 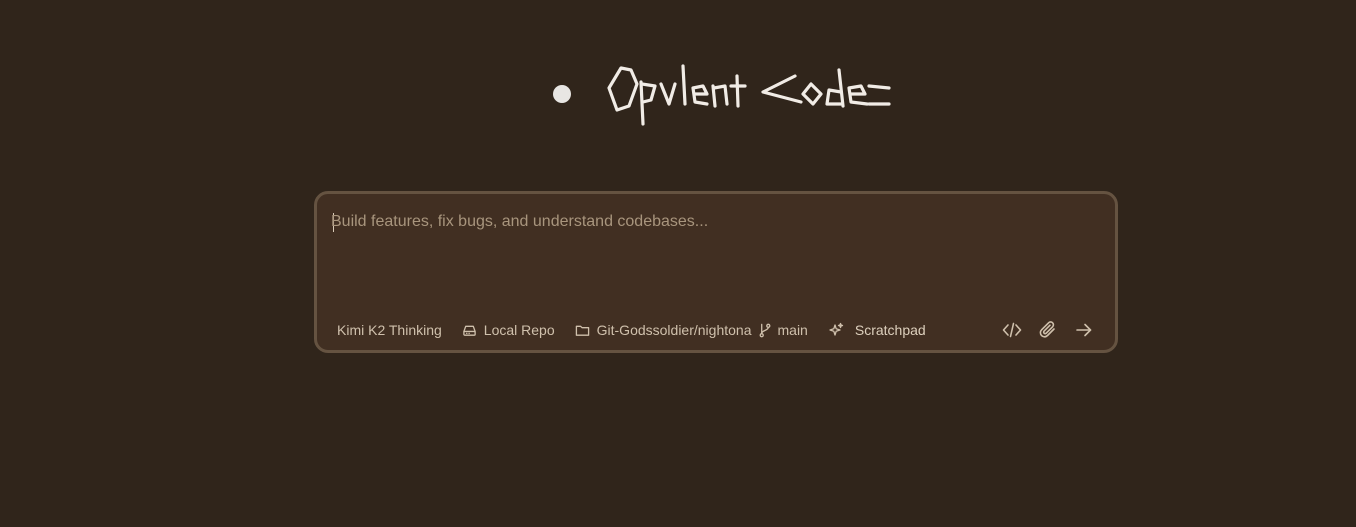 I want to click on hard-drive-icon, so click(x=469, y=330).